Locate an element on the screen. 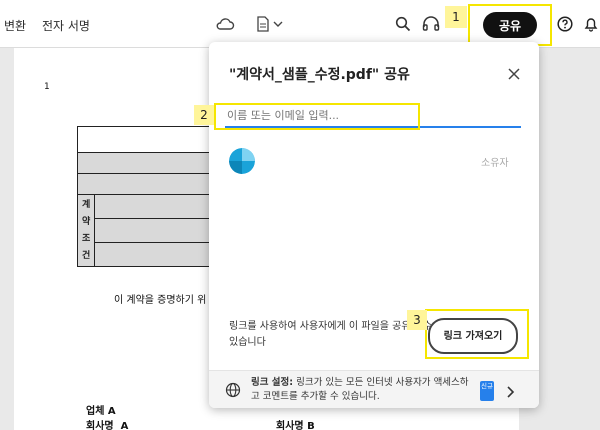 The width and height of the screenshot is (600, 430). ceo-a-text: 회사명 A is located at coordinates (107, 425).